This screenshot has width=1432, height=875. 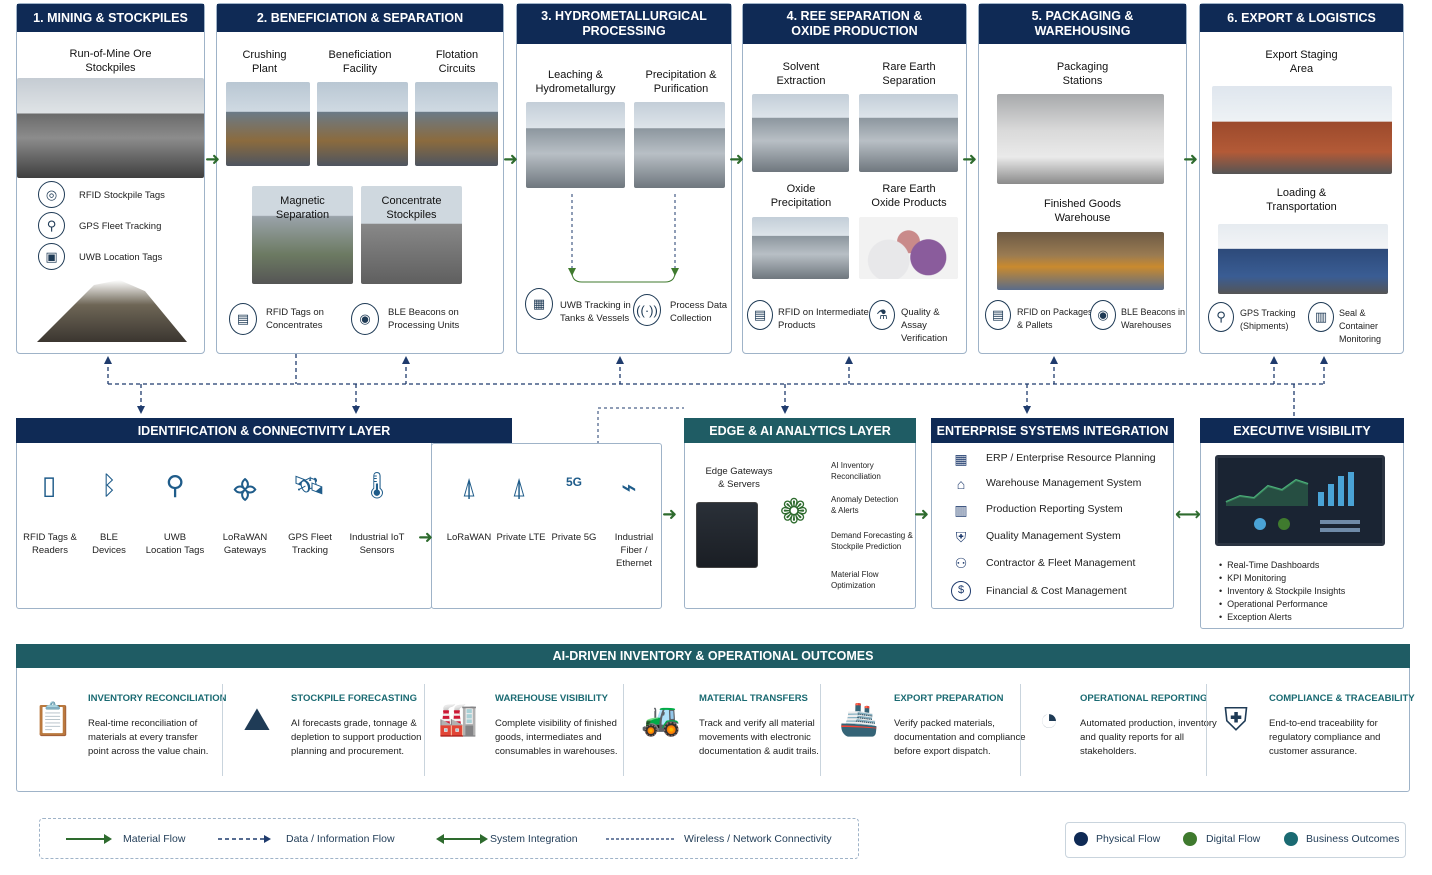 I want to click on stage-title: 6. EXPORT & LOGISTICS, so click(x=1301, y=18).